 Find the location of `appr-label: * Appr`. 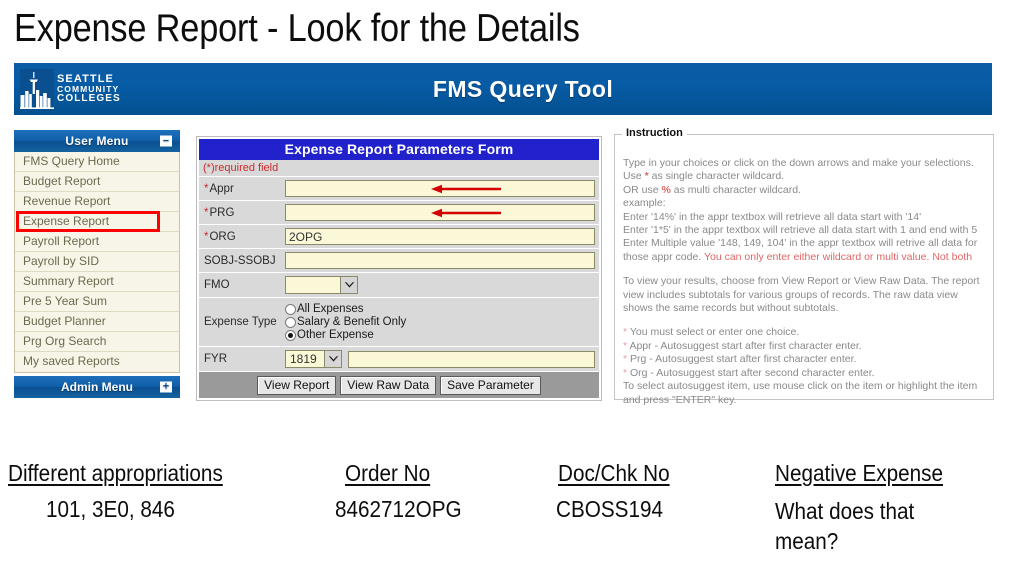

appr-label: * Appr is located at coordinates (219, 188).